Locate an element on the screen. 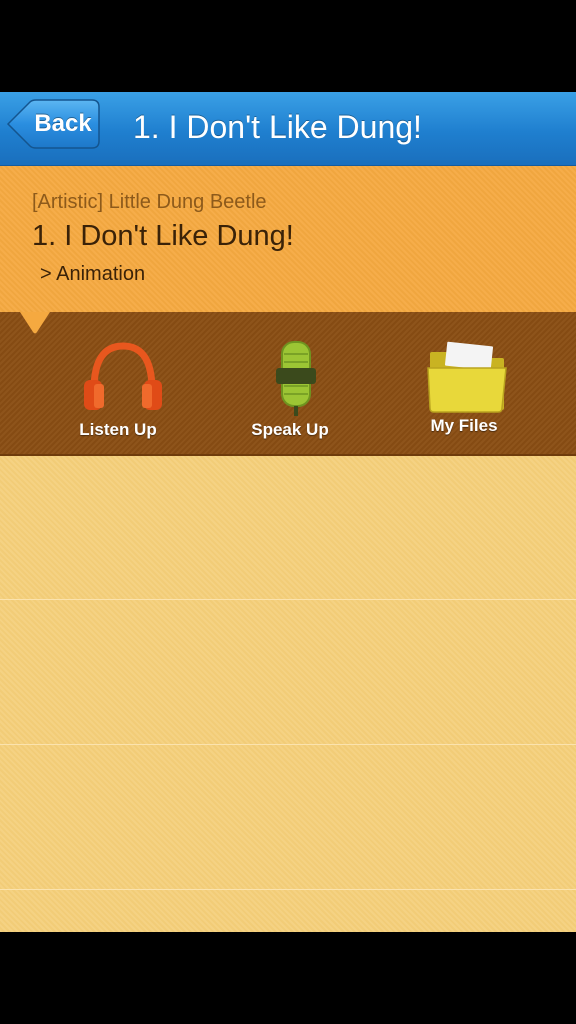 This screenshot has width=576, height=1024. my-files-button: My Files is located at coordinates (464, 382).